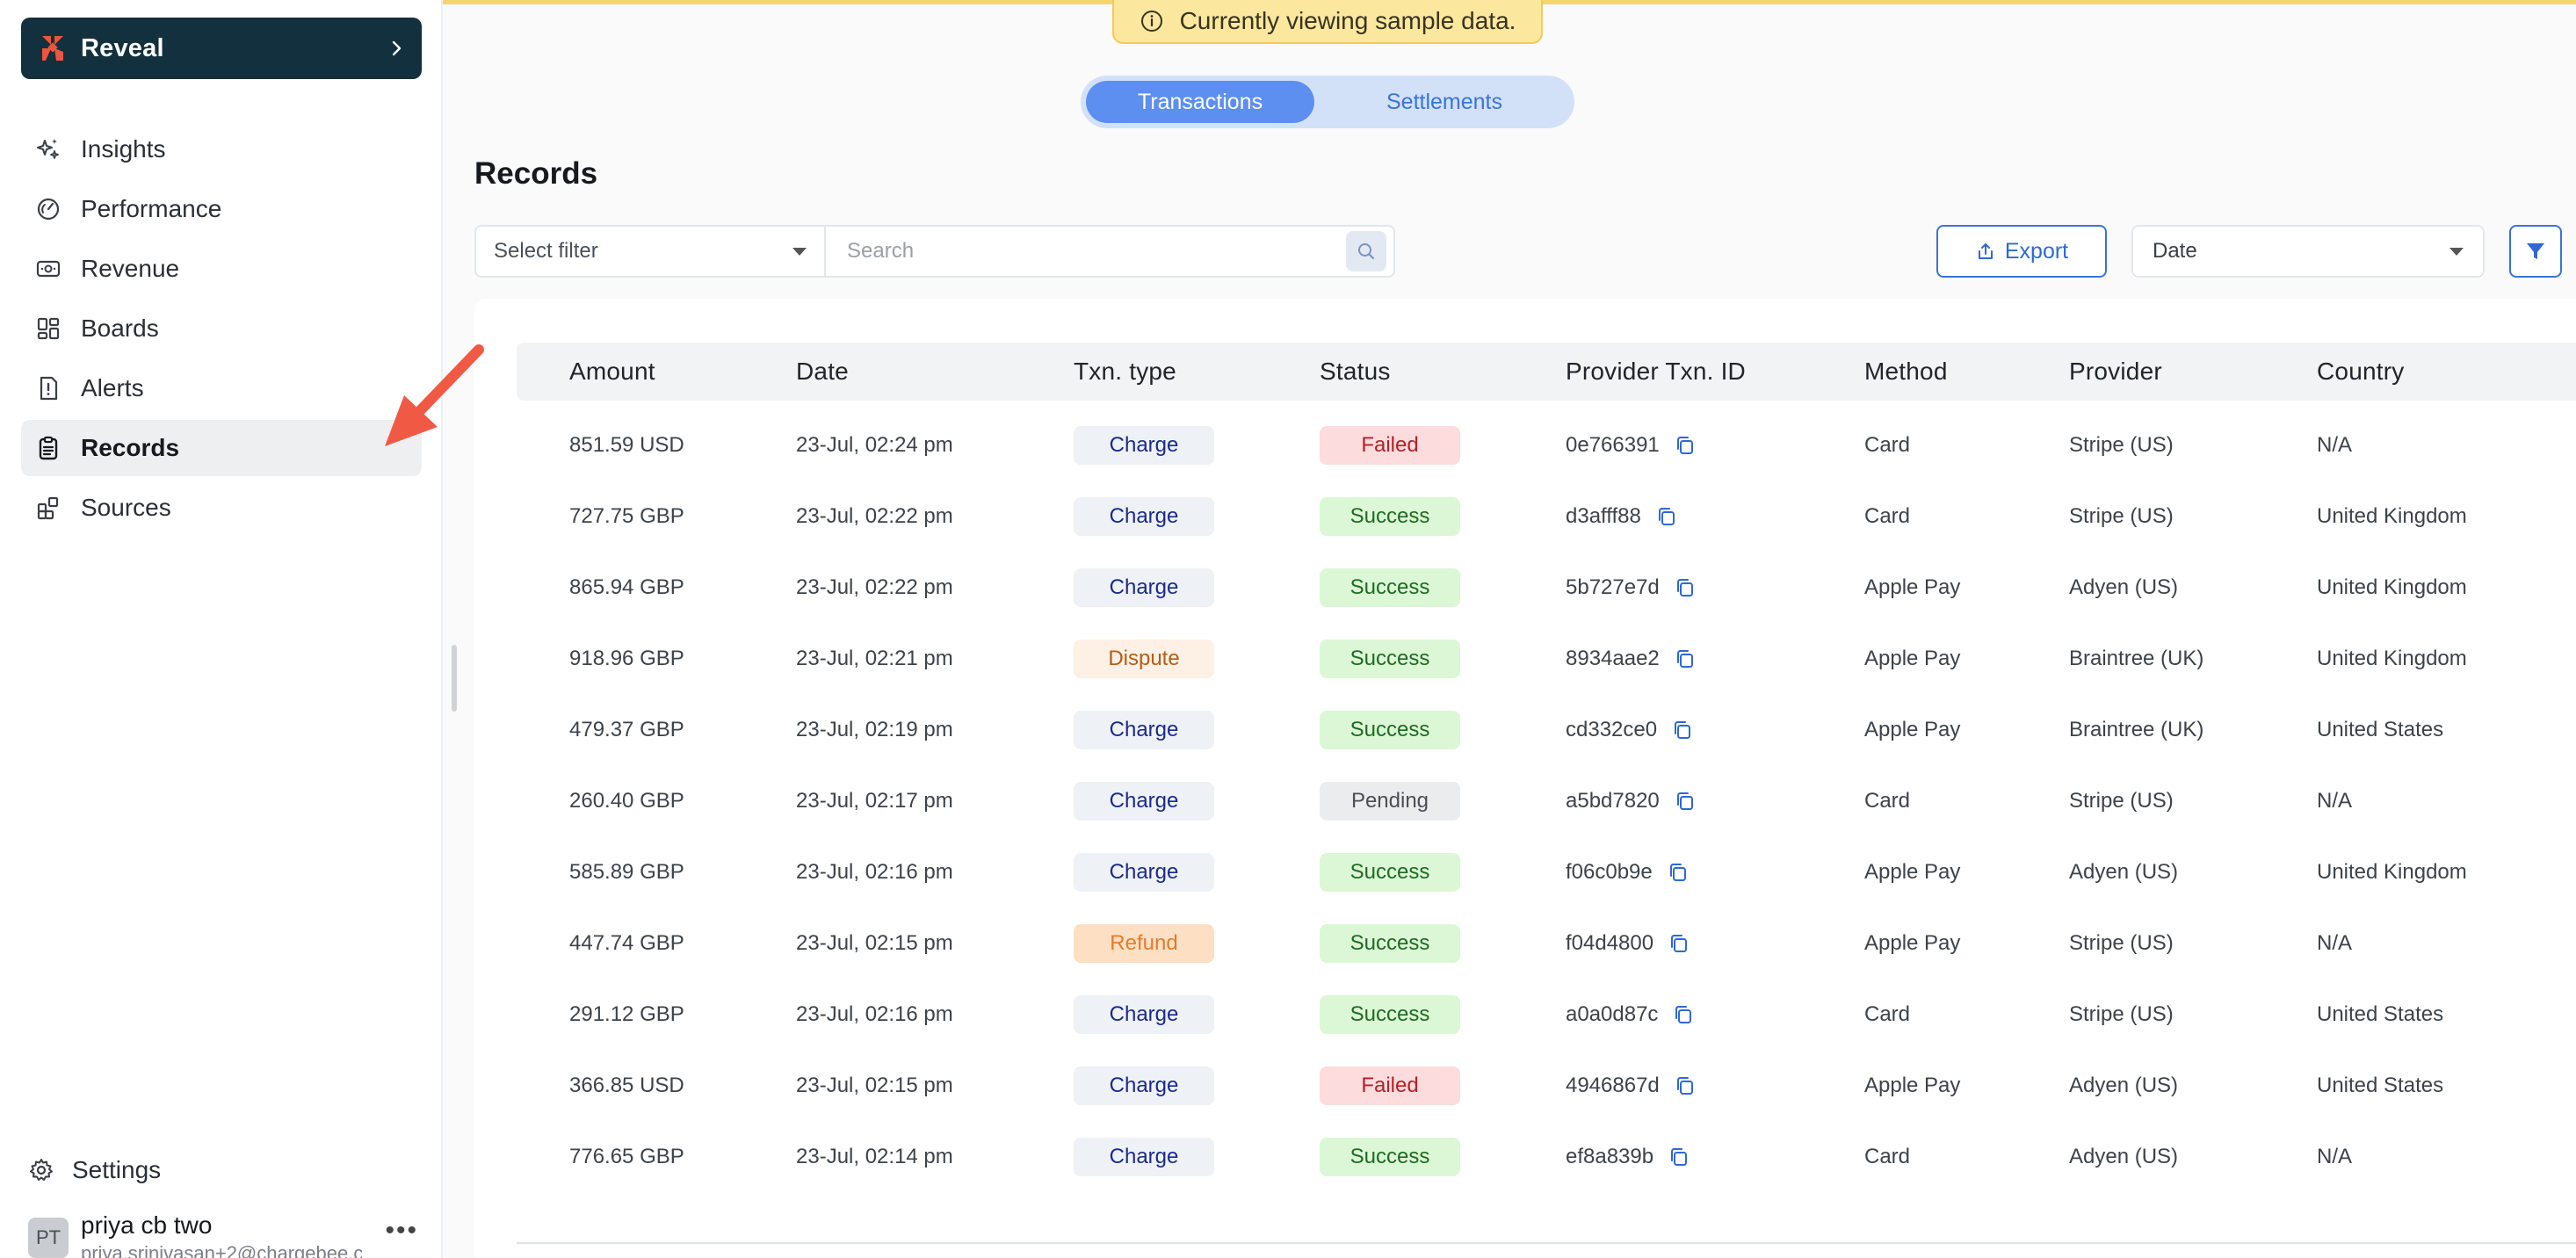  I want to click on date-value: 23-Jul, 02:24 pm, so click(874, 444).